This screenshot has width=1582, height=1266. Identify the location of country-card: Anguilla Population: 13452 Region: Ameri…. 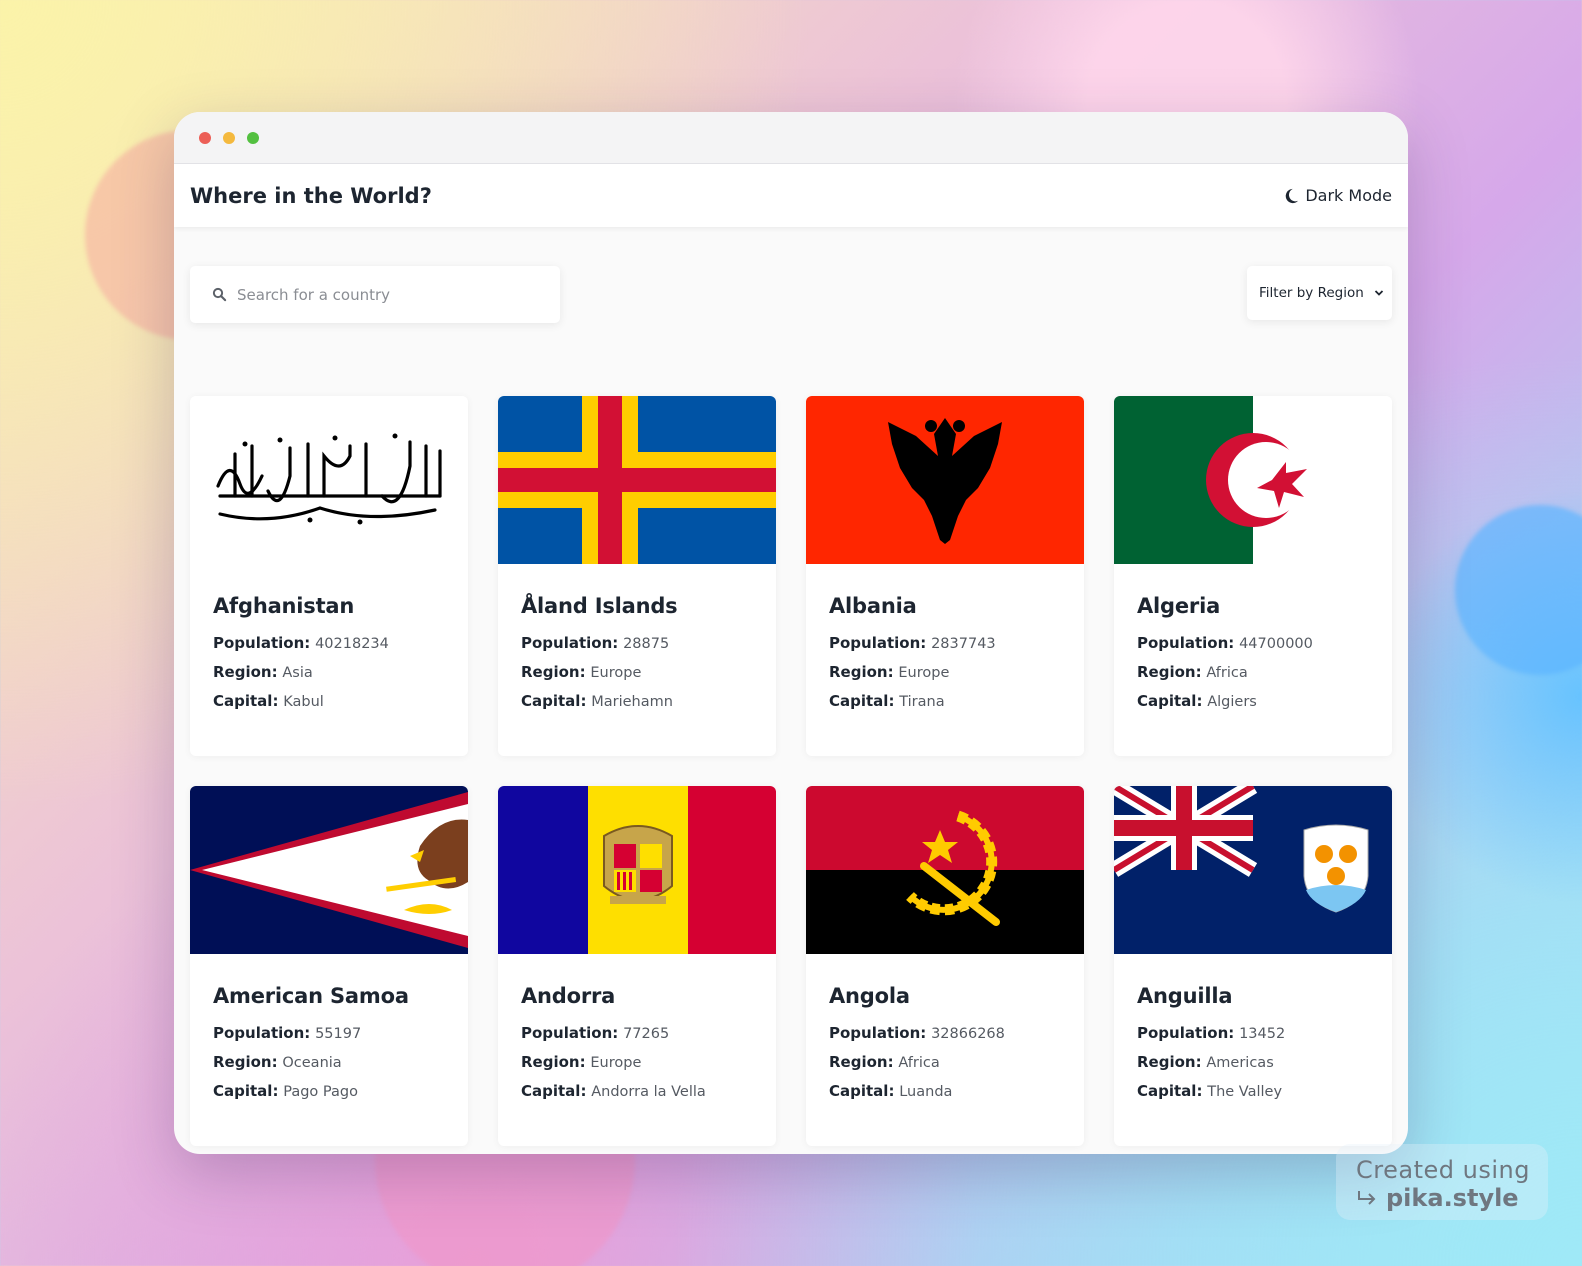
(1253, 966).